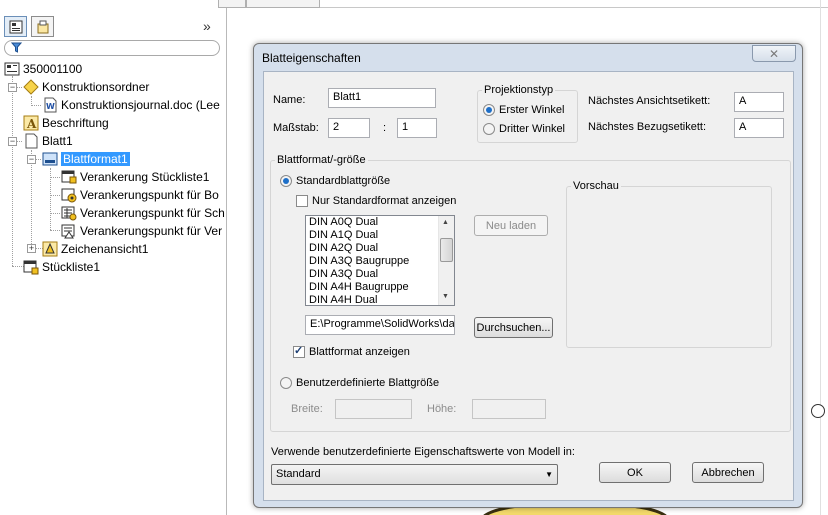 The image size is (828, 515). What do you see at coordinates (380, 299) in the screenshot?
I see `list-item: DIN A4H Dual` at bounding box center [380, 299].